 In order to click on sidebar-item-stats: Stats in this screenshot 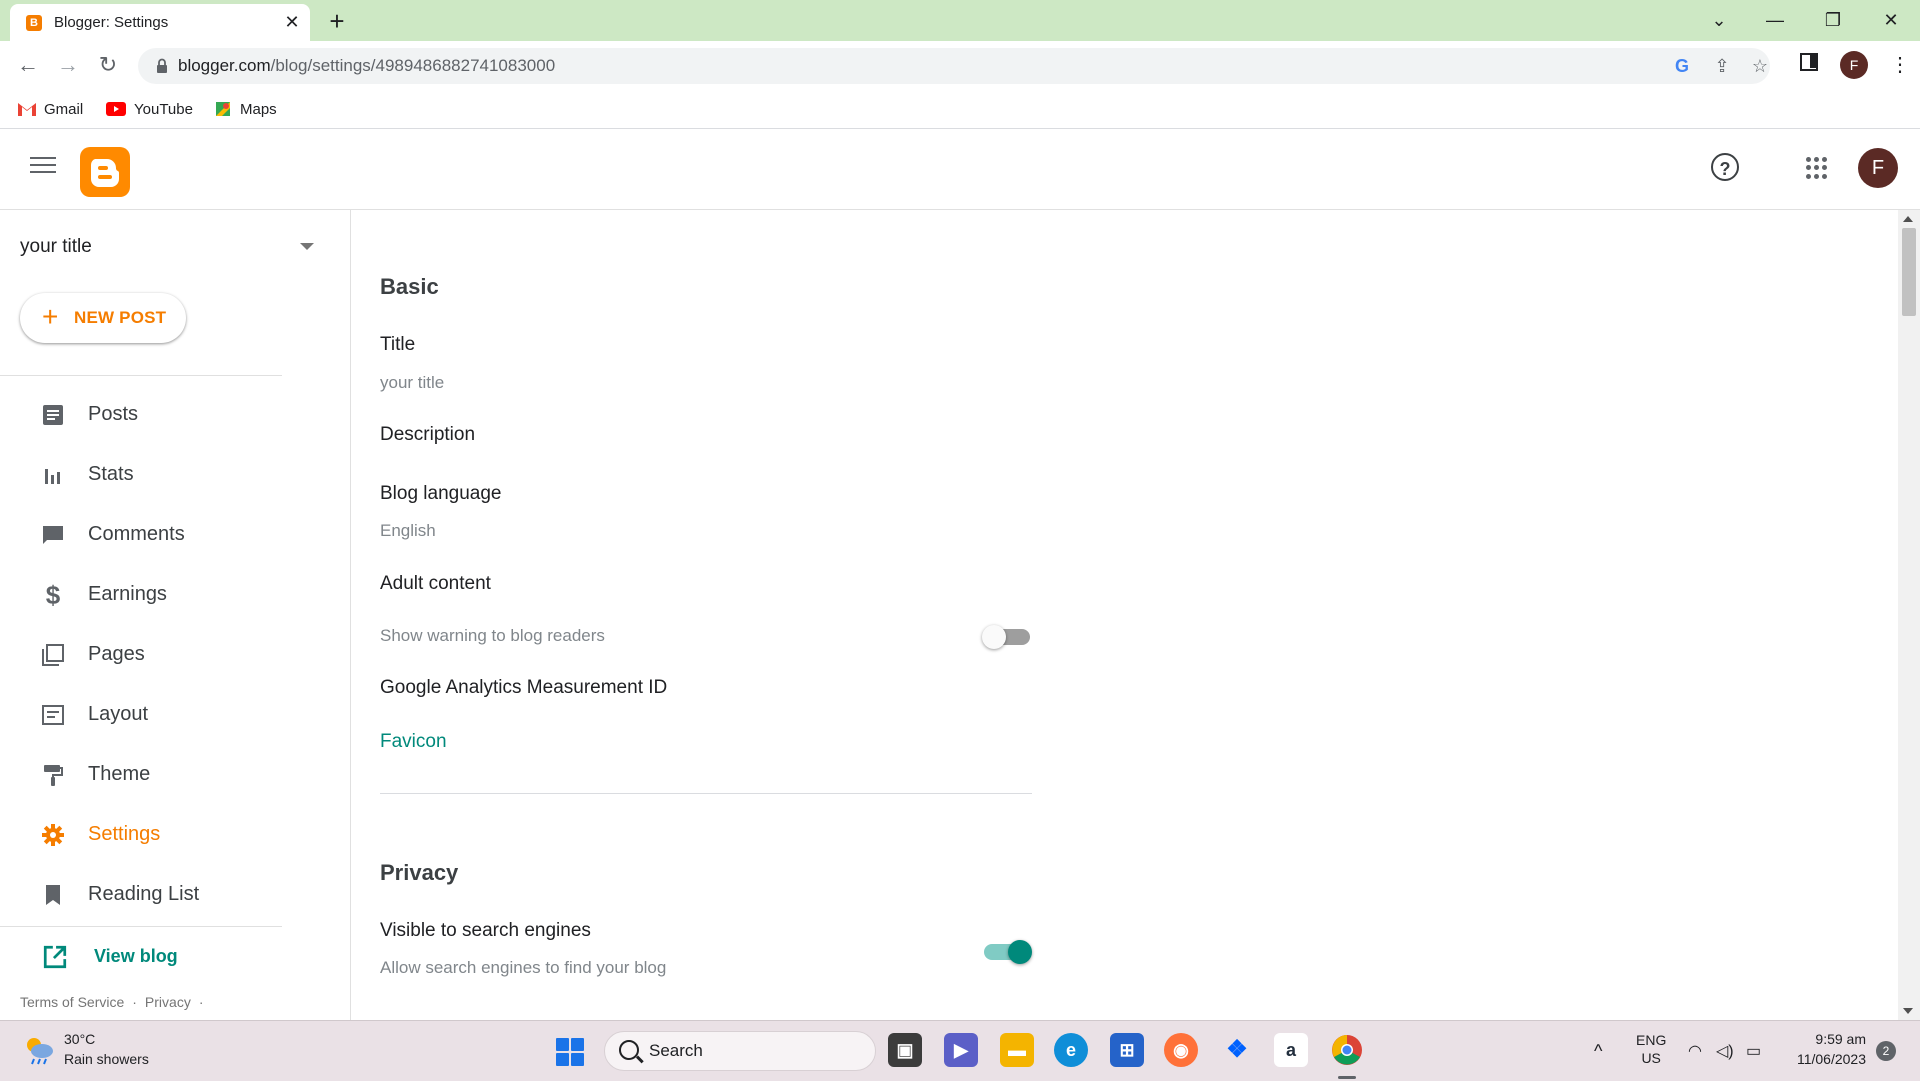, I will do `click(141, 475)`.